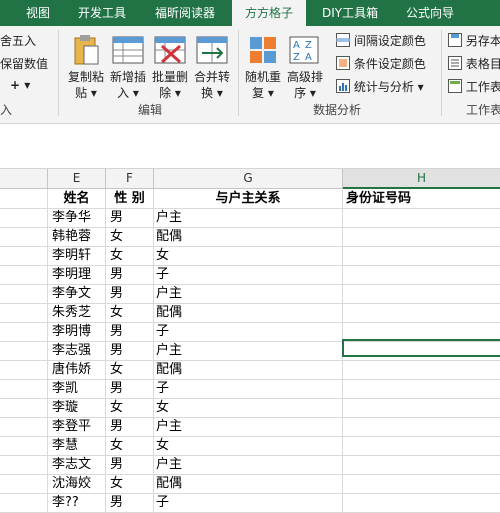  What do you see at coordinates (77, 389) in the screenshot?
I see `cell-e: 李凯` at bounding box center [77, 389].